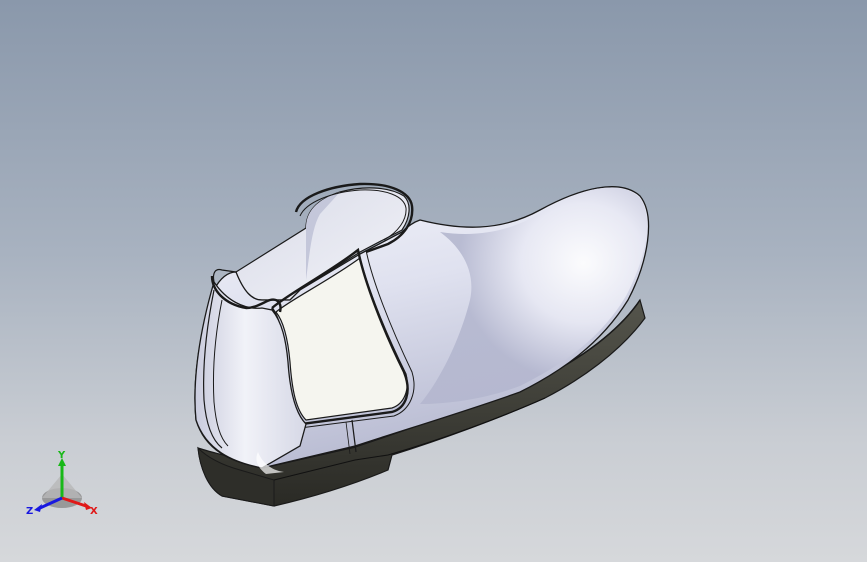 This screenshot has height=562, width=867. What do you see at coordinates (29, 511) in the screenshot?
I see `triad-z-label: Z` at bounding box center [29, 511].